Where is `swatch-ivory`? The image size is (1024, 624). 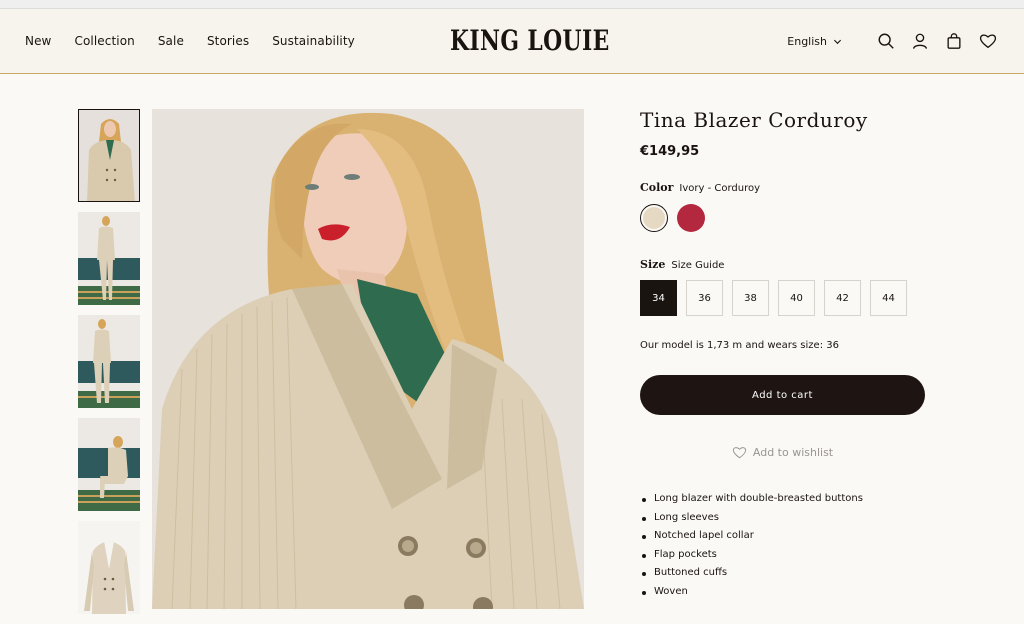 swatch-ivory is located at coordinates (654, 218).